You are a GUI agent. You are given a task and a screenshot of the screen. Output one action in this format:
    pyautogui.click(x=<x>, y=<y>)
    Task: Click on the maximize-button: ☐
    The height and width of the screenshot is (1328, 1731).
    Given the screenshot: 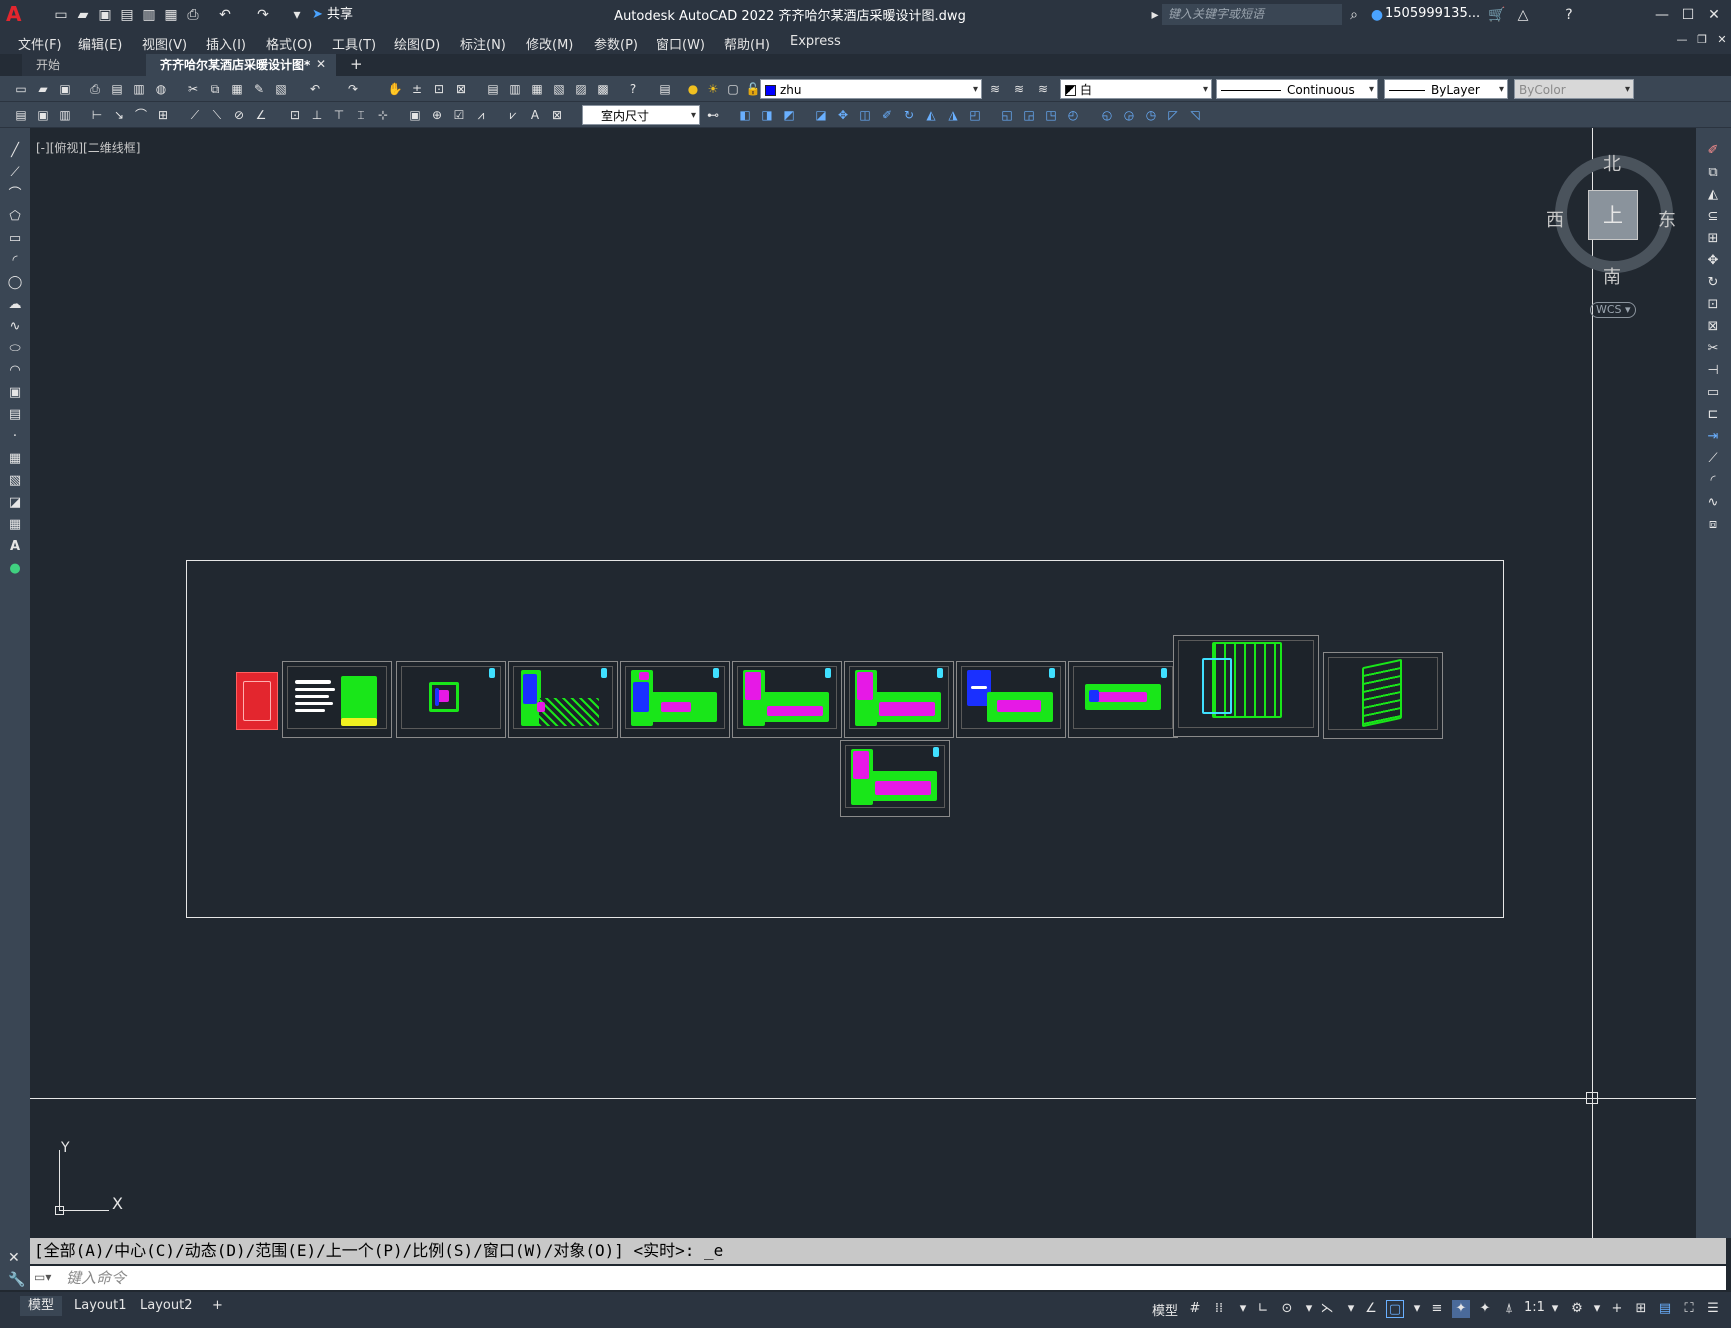 What is the action you would take?
    pyautogui.click(x=1688, y=15)
    